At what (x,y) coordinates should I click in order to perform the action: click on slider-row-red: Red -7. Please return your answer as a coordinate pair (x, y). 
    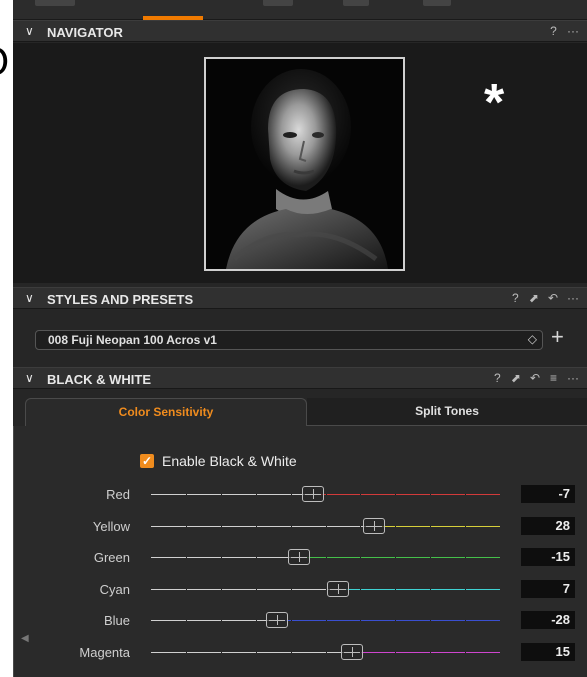
    Looking at the image, I should click on (300, 495).